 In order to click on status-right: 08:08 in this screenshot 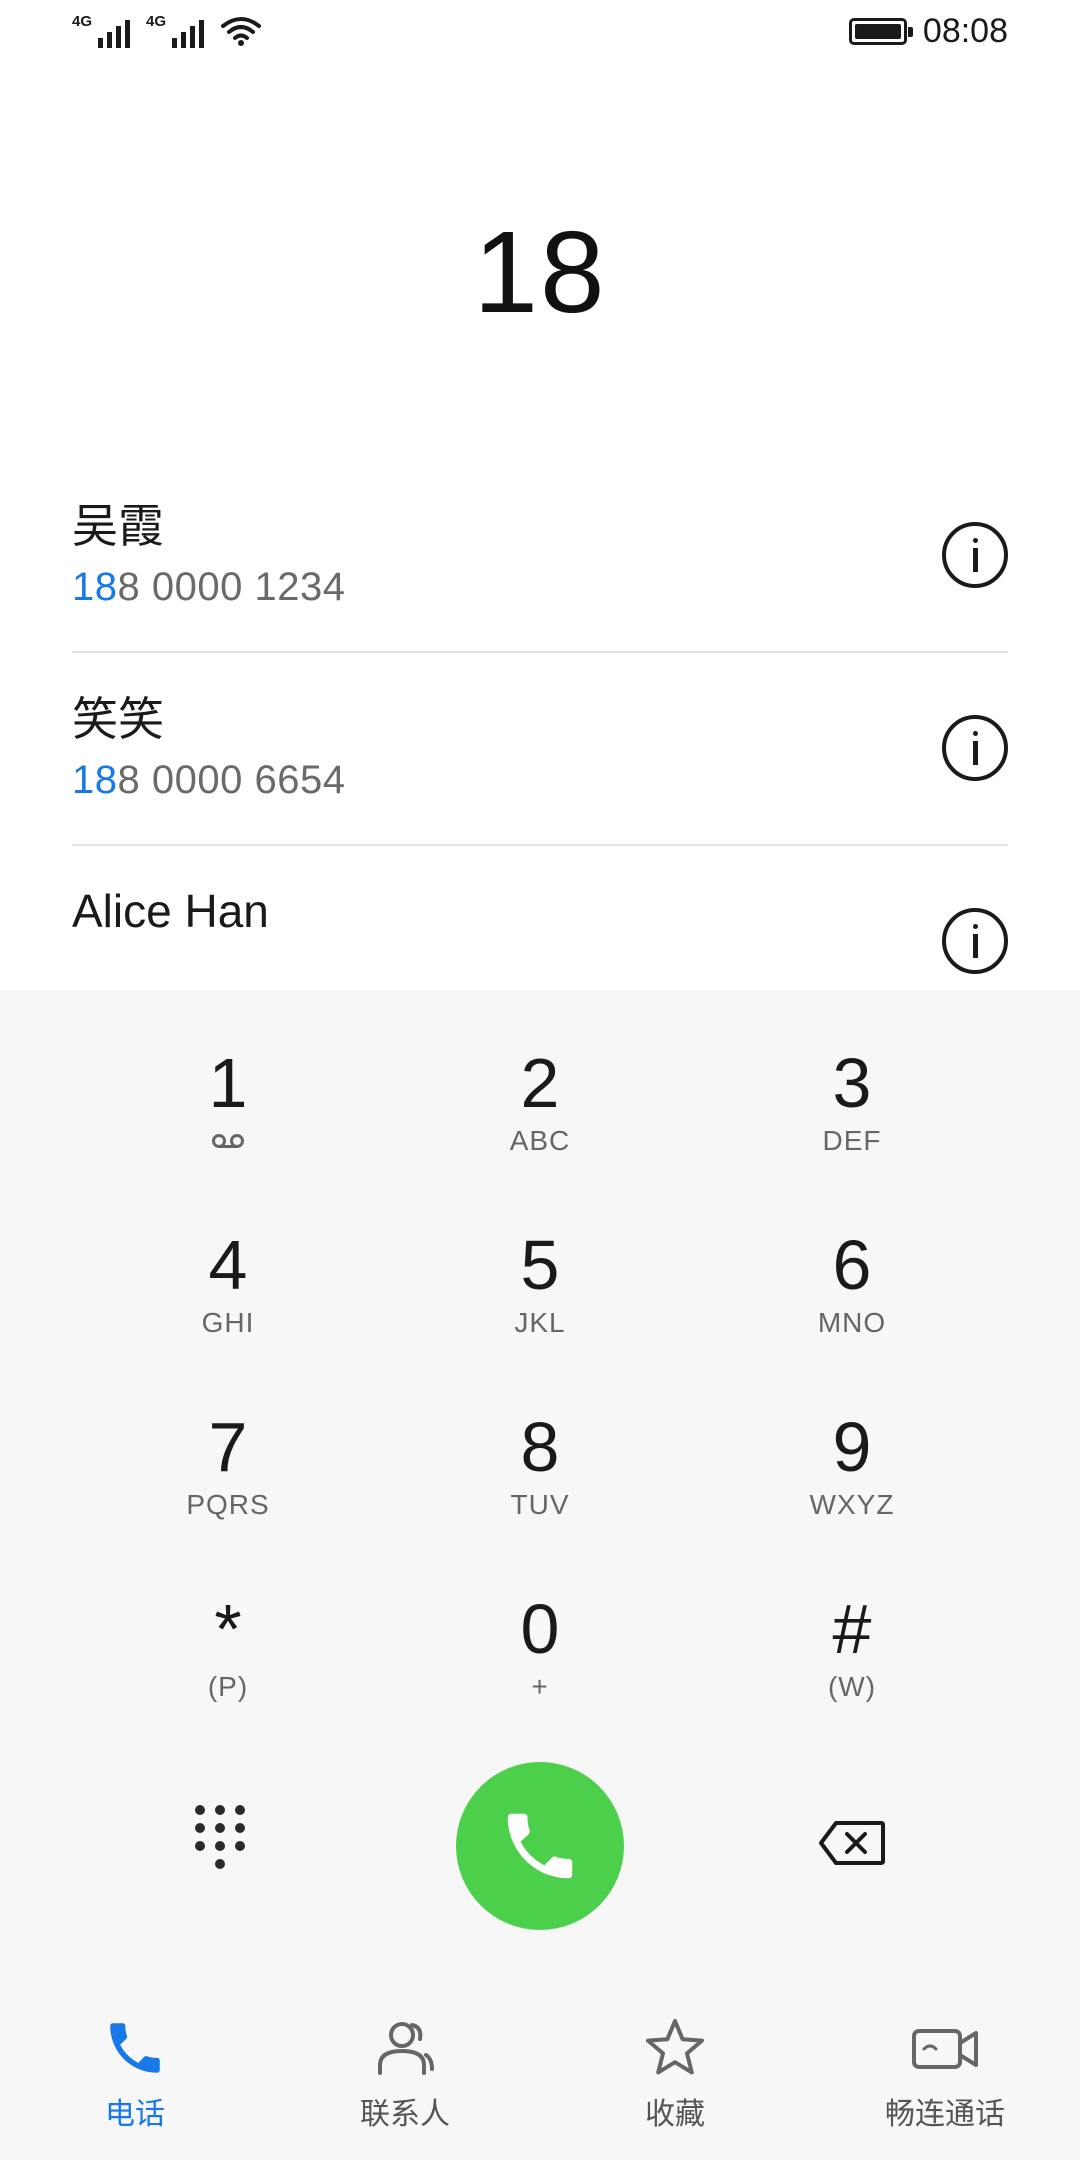, I will do `click(928, 31)`.